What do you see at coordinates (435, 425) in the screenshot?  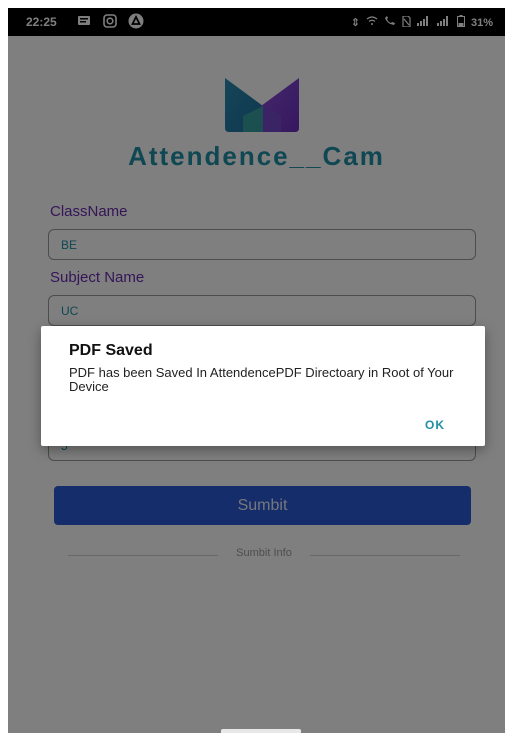 I see `ok-button: OK` at bounding box center [435, 425].